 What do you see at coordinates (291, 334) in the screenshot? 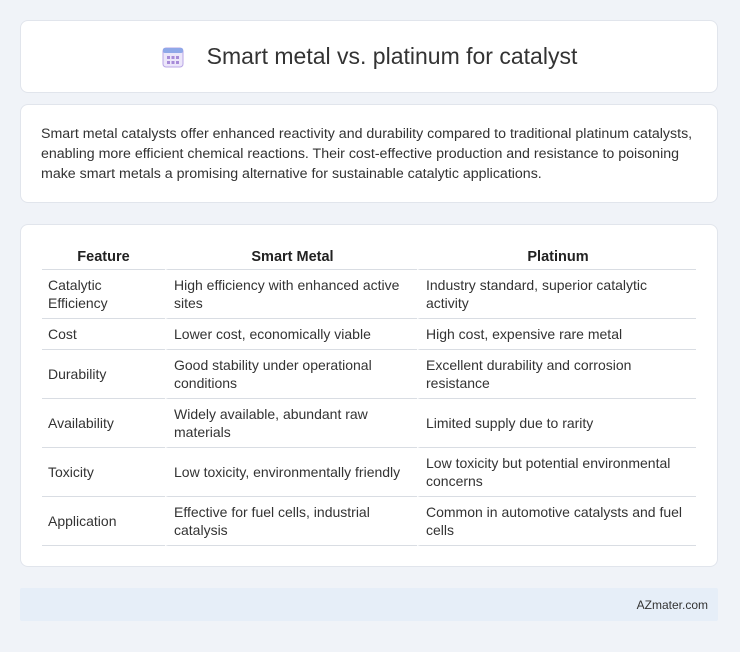
I see `smart-metal-cell: Lower cost, economically viable` at bounding box center [291, 334].